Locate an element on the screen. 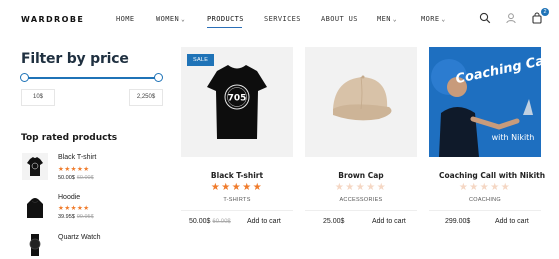 The width and height of the screenshot is (559, 259). price-current: 25.00$ is located at coordinates (334, 221).